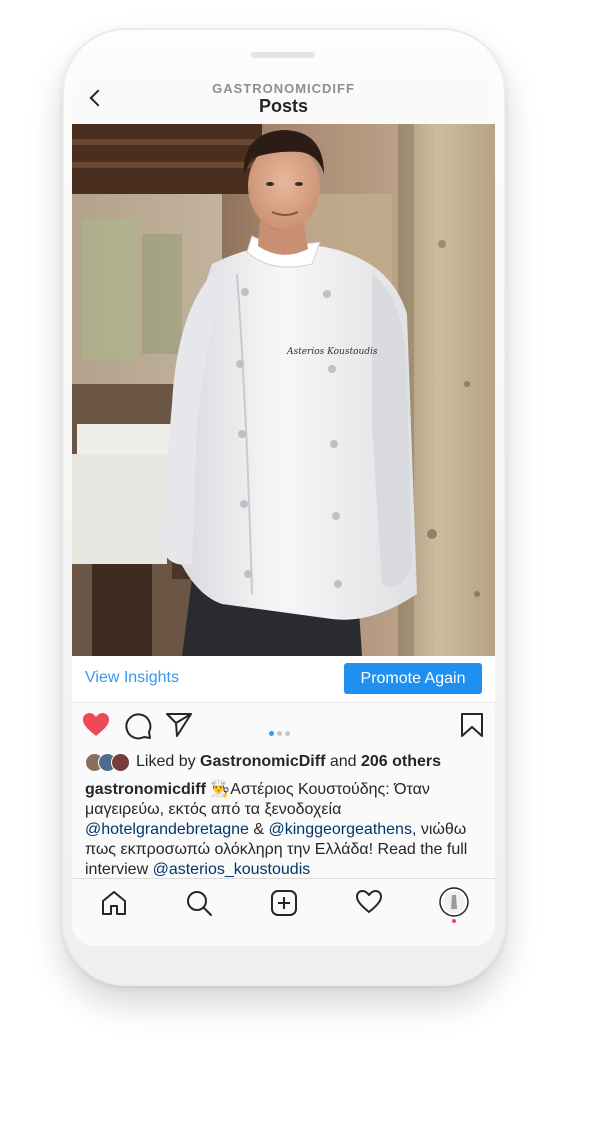  What do you see at coordinates (283, 55) in the screenshot?
I see `phone-speaker` at bounding box center [283, 55].